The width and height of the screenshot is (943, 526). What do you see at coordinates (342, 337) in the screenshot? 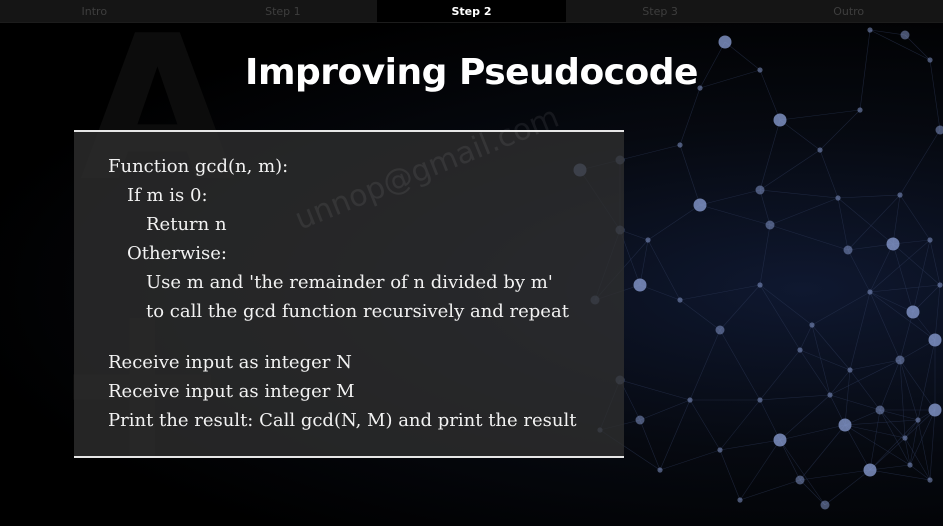
I see `code-spacer` at bounding box center [342, 337].